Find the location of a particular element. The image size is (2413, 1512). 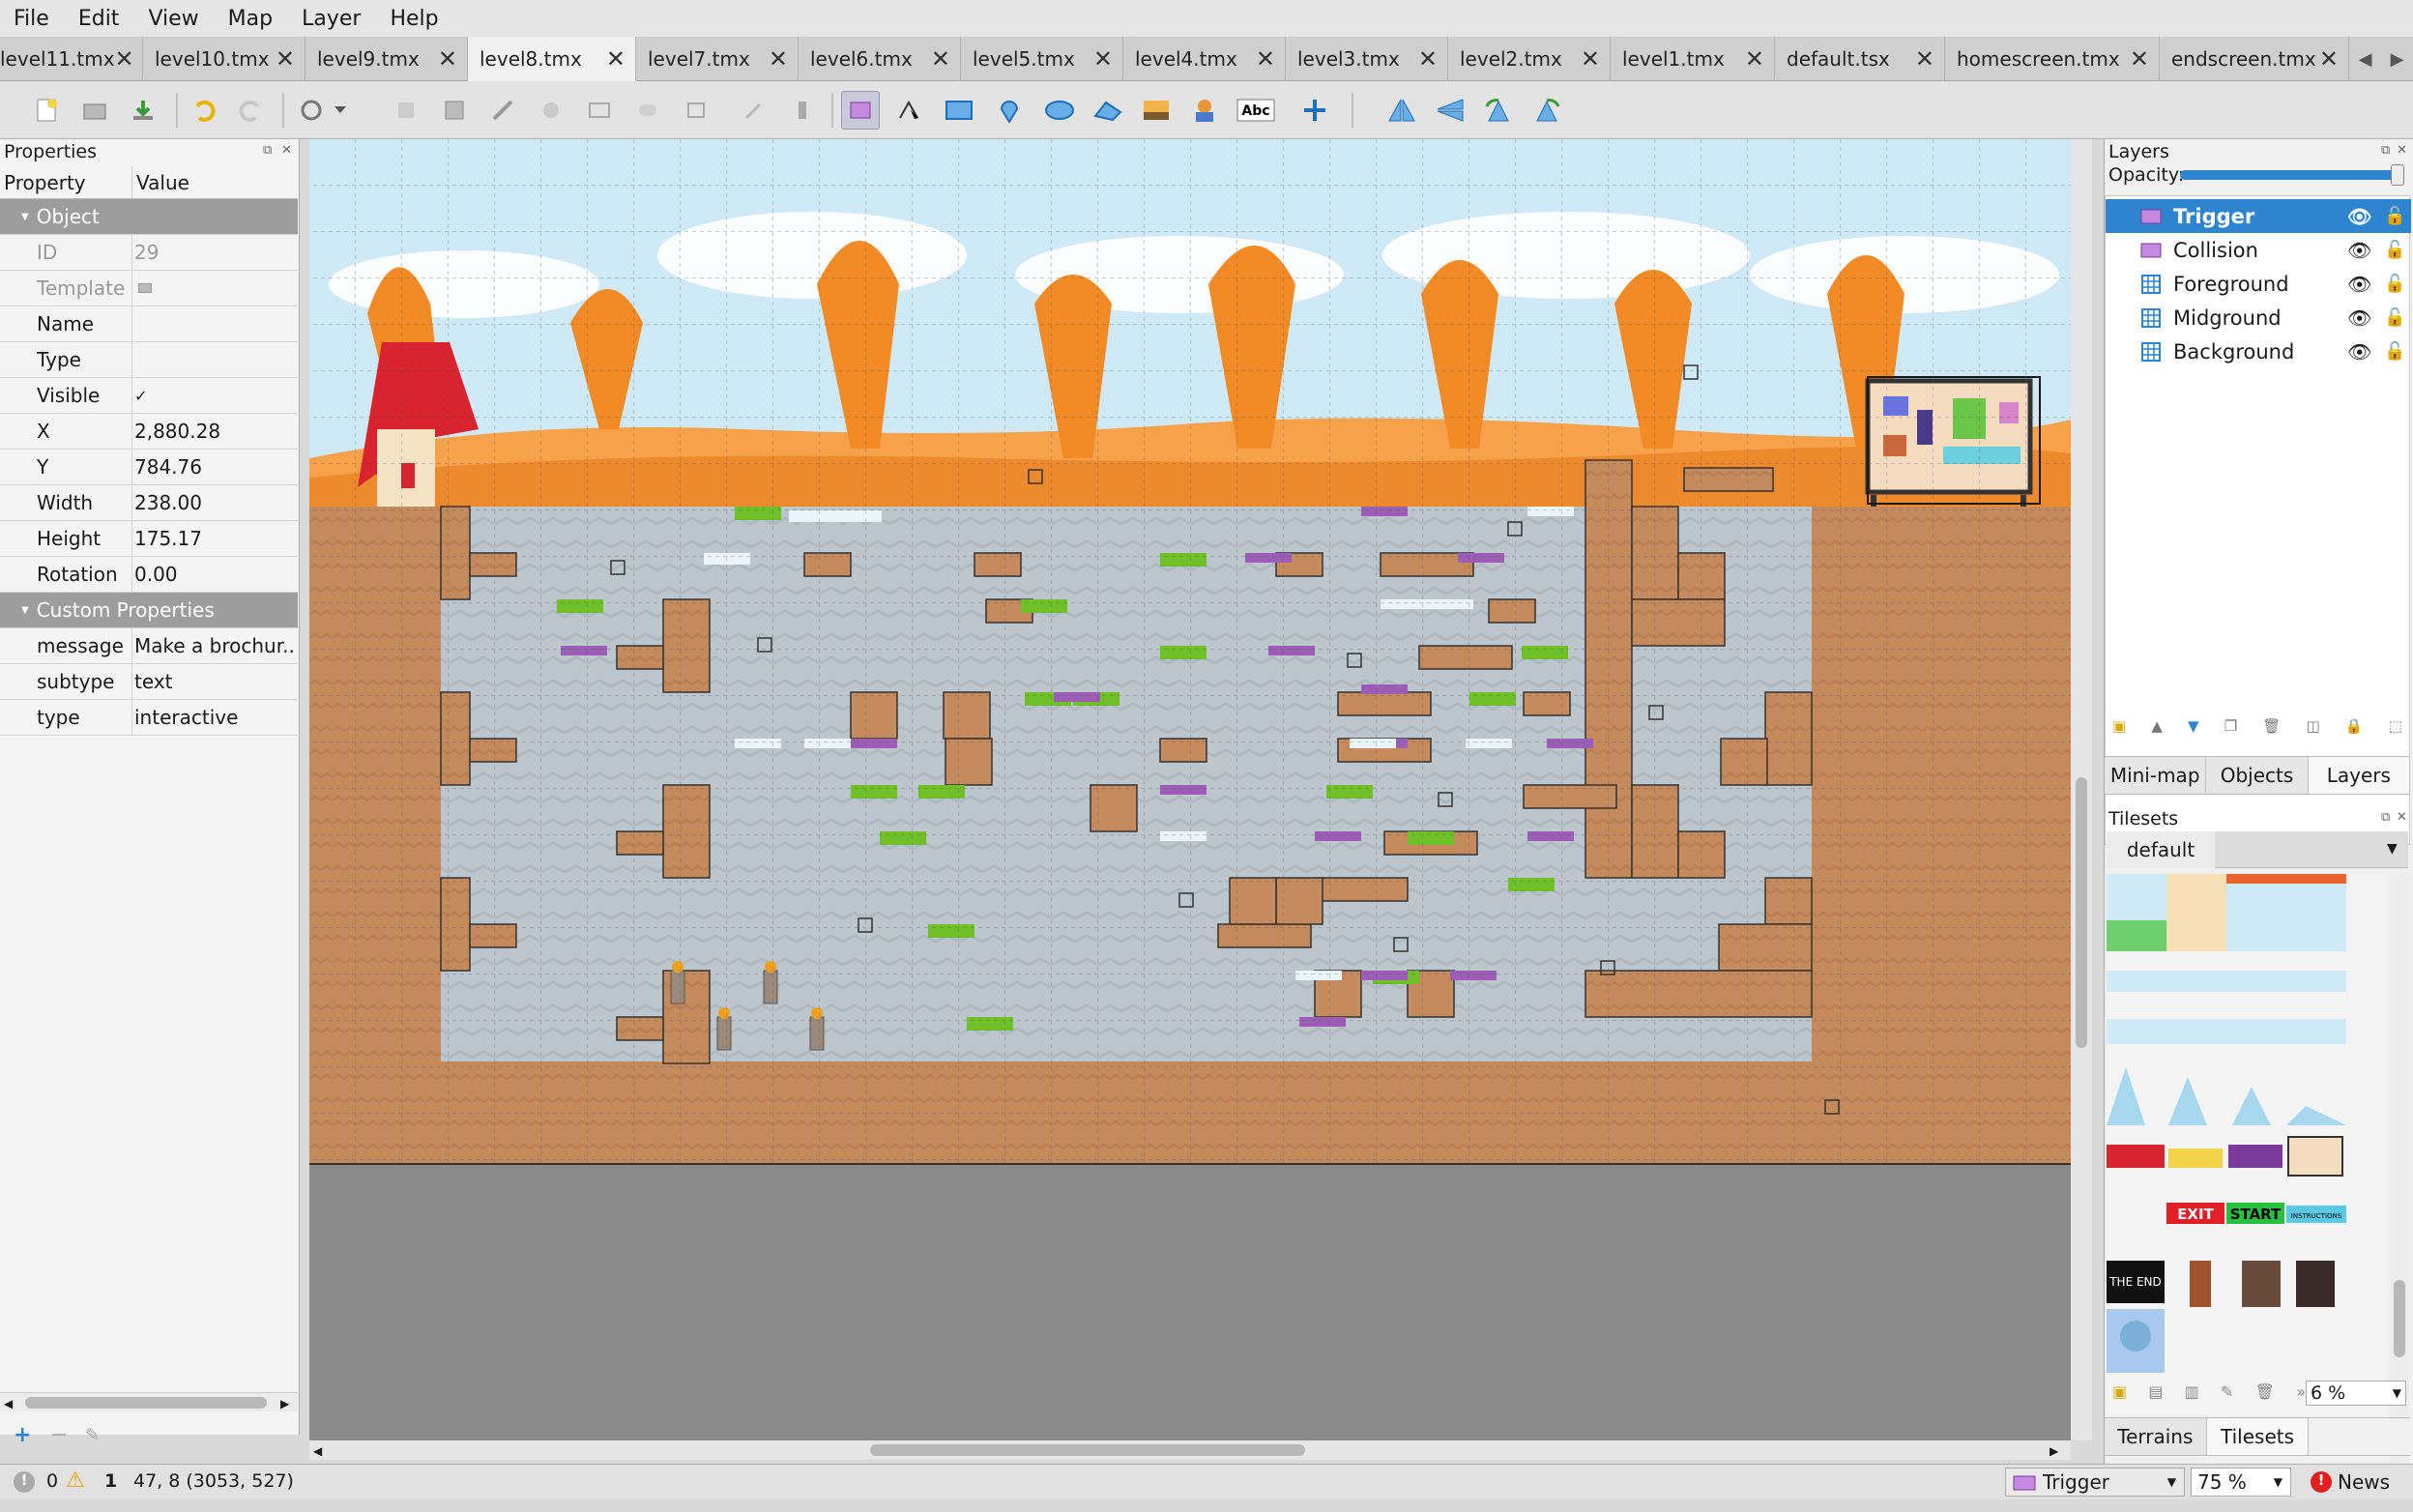

tileset-preview: EXIT START INSTRUCTIONS THE END is located at coordinates (2247, 1193).